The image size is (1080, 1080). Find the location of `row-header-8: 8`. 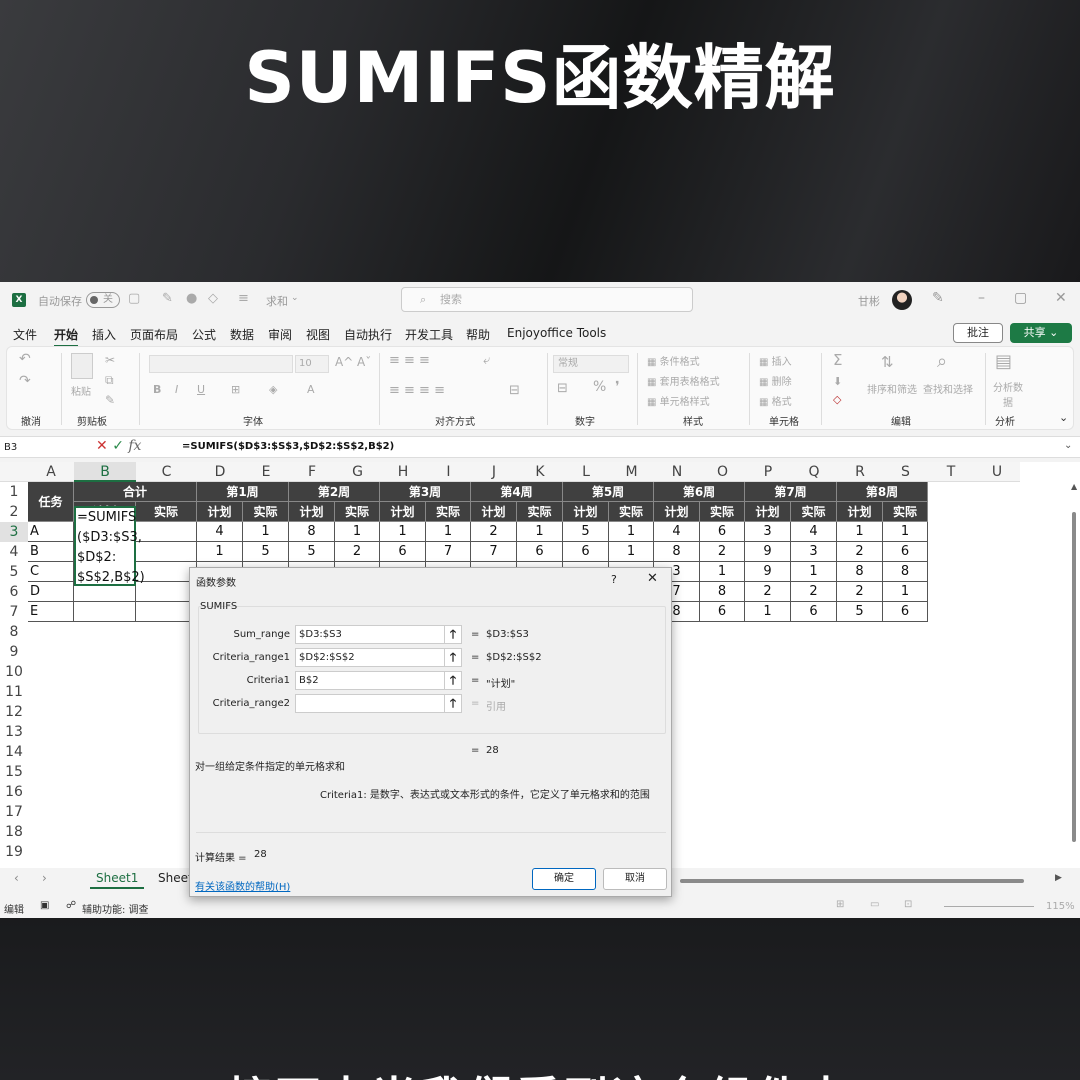

row-header-8: 8 is located at coordinates (14, 632).